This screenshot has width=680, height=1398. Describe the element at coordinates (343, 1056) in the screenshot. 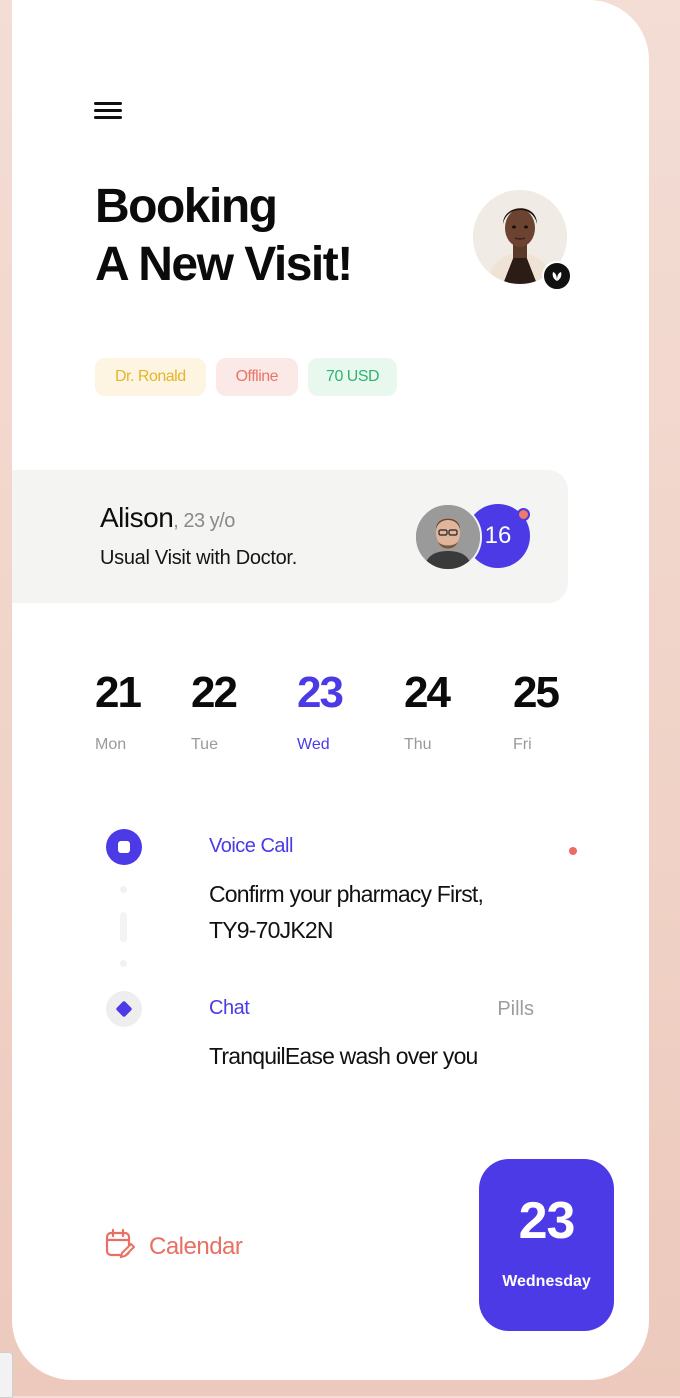

I see `activity-text: TranquilEase wash over you` at that location.